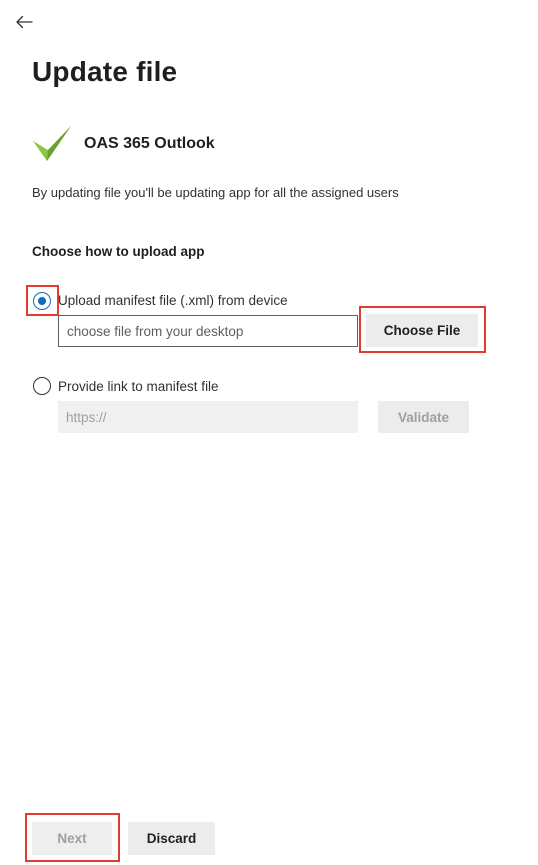 The height and width of the screenshot is (865, 538). What do you see at coordinates (72, 838) in the screenshot?
I see `next-button: Next` at bounding box center [72, 838].